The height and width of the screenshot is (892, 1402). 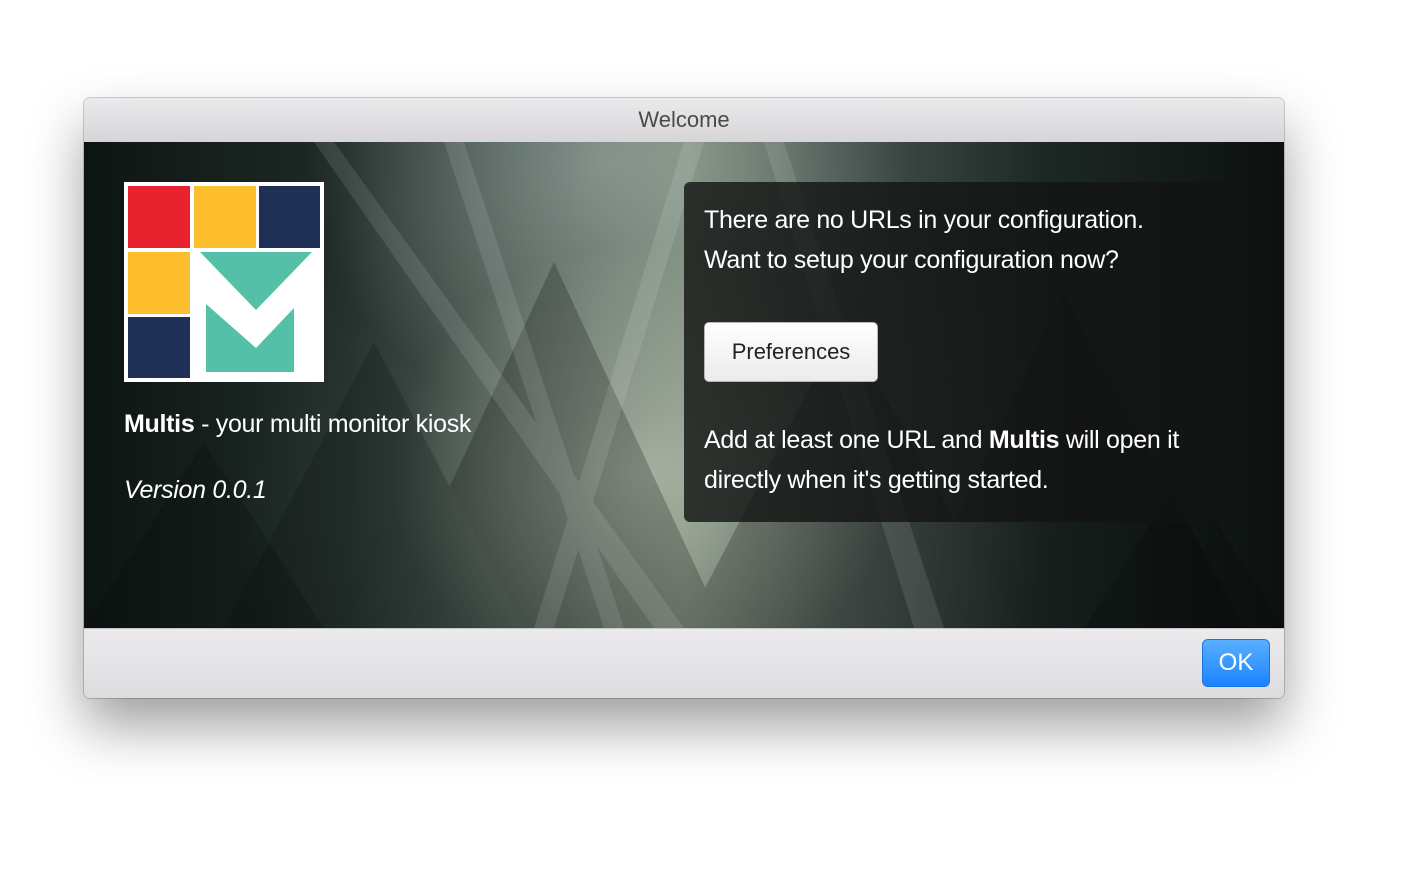 I want to click on hint-line-2: directly when it's getting started., so click(x=876, y=480).